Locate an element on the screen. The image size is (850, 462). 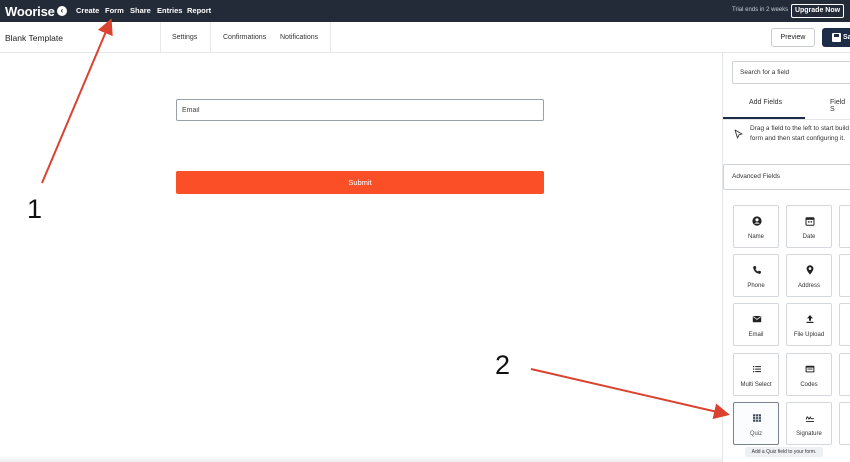
save-icon is located at coordinates (836, 37).